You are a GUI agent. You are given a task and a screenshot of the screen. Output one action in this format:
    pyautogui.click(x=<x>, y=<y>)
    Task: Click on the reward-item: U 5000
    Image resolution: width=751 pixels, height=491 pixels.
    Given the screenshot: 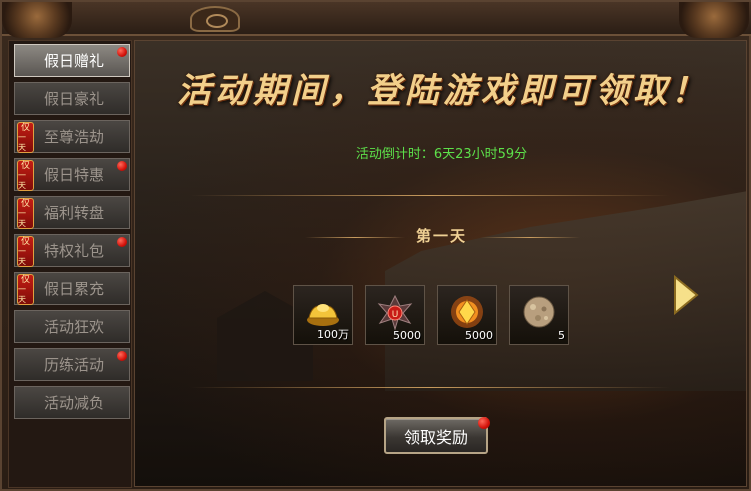 What is the action you would take?
    pyautogui.click(x=395, y=315)
    